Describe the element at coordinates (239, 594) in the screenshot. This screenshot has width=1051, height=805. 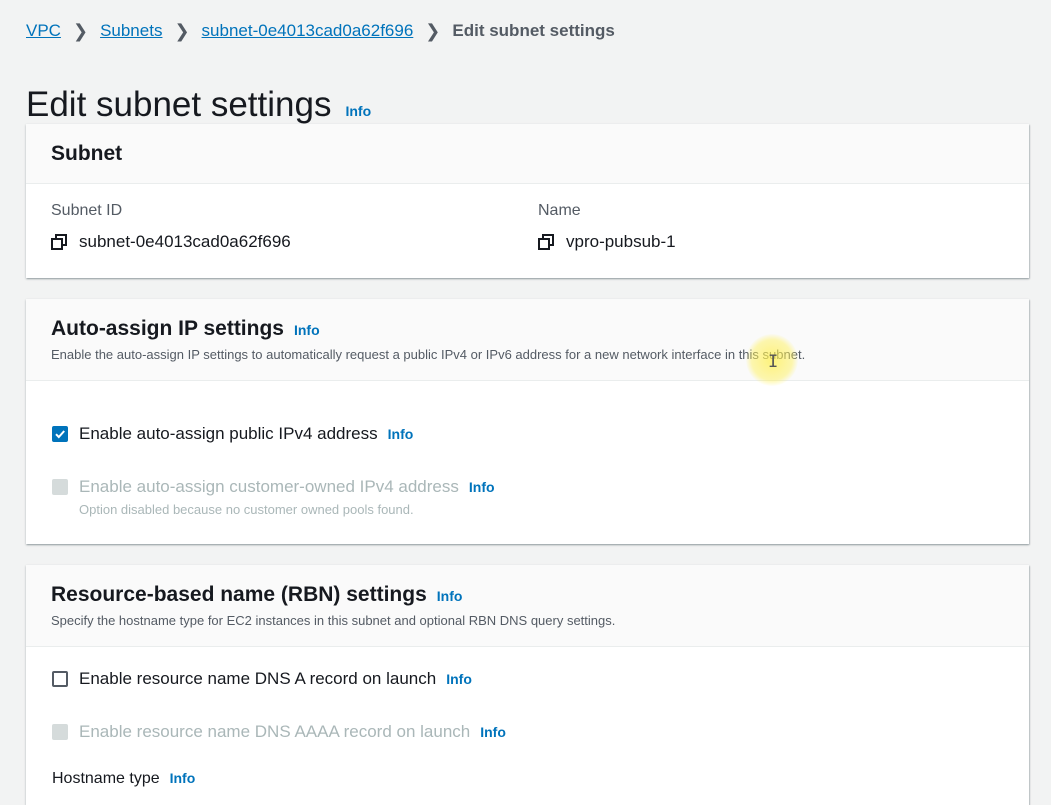
I see `rbn-title-text: Resource-based name (RBN) settings` at that location.